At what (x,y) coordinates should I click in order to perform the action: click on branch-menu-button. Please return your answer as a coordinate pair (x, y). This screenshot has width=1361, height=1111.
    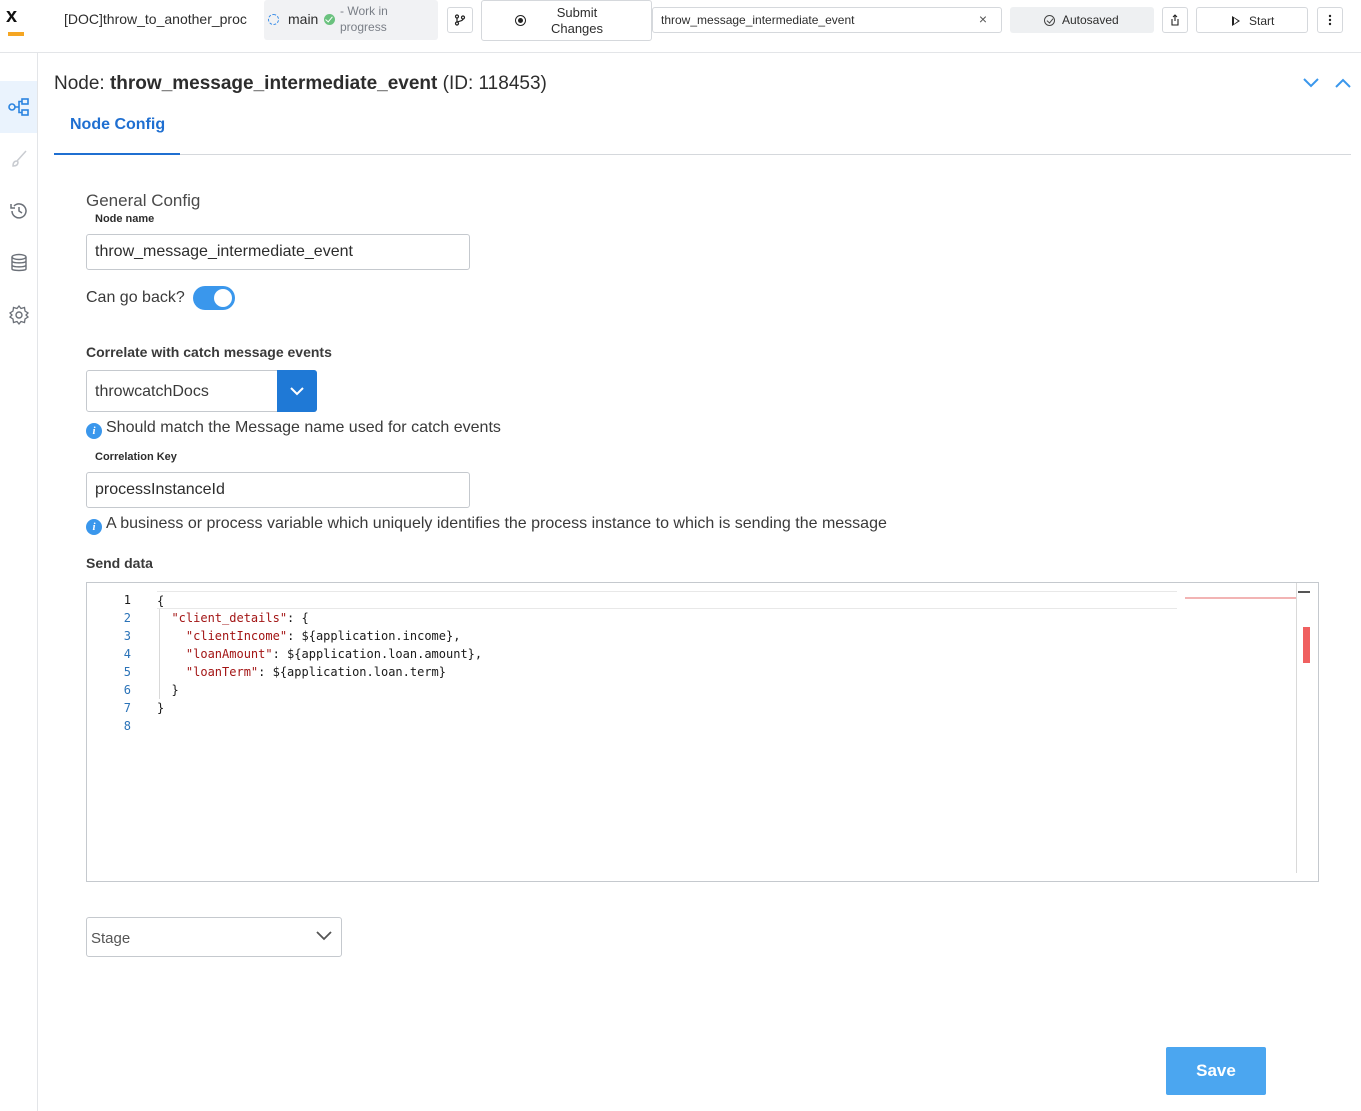
    Looking at the image, I should click on (460, 20).